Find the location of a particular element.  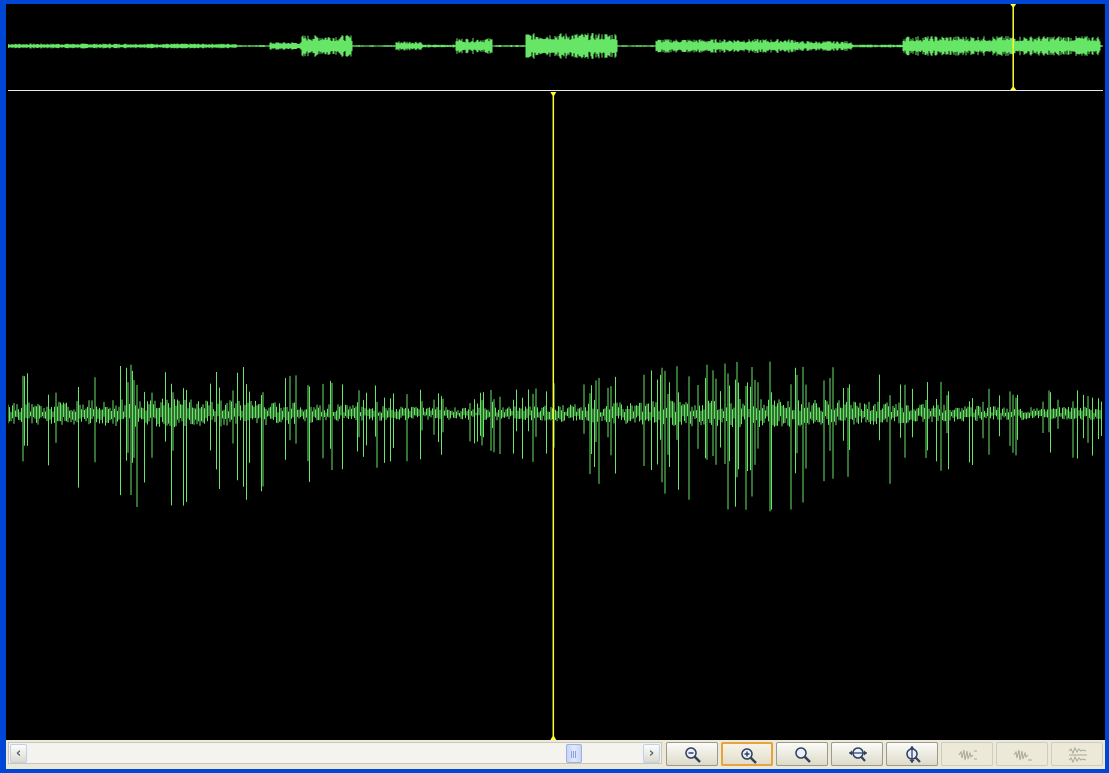

bottom-toolbar: ‹ › is located at coordinates (555, 754).